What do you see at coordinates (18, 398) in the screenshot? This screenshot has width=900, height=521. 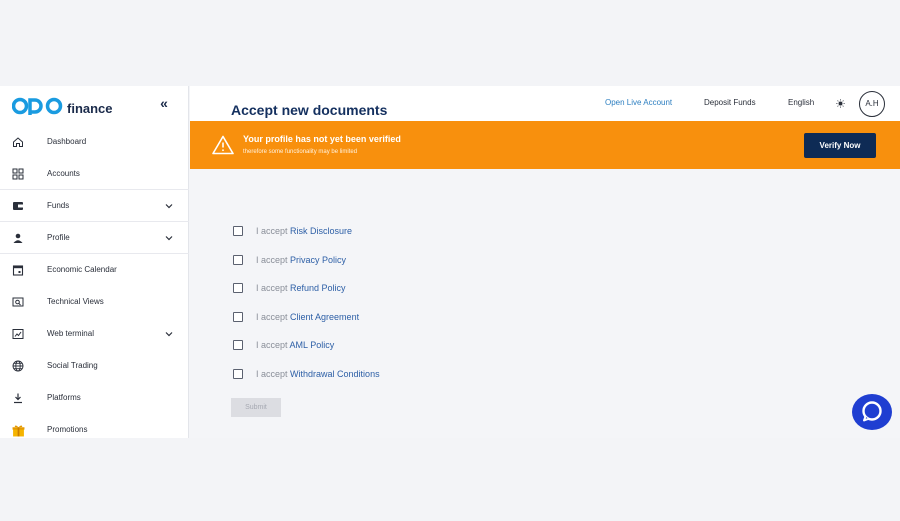 I see `download-icon` at bounding box center [18, 398].